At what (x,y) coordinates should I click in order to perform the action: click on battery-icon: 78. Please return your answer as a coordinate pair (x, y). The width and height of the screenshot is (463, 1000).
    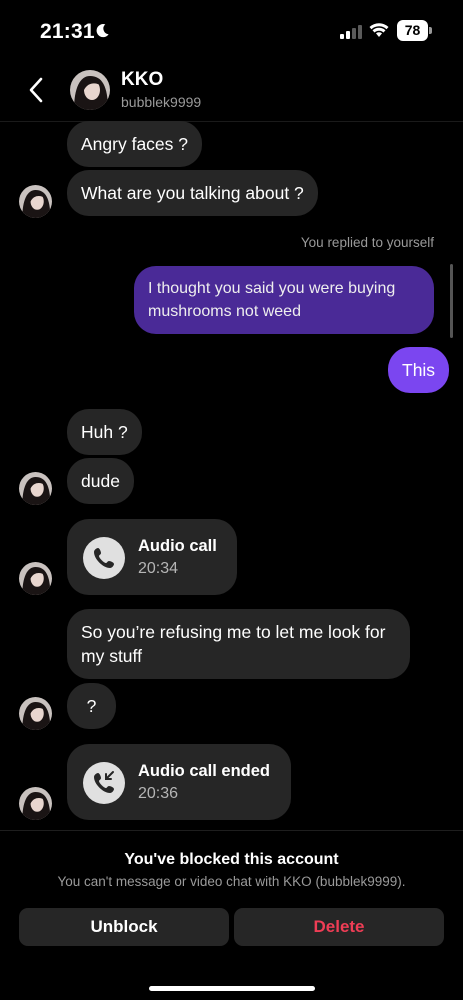
    Looking at the image, I should click on (415, 30).